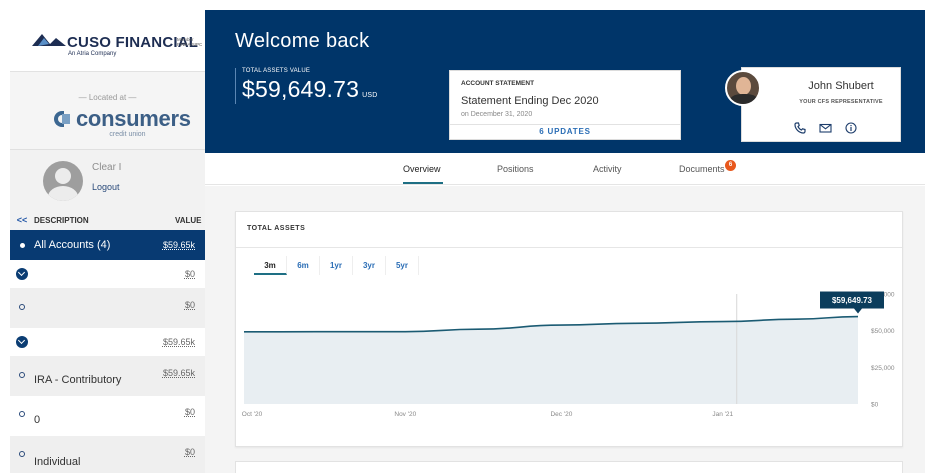 The height and width of the screenshot is (473, 925). Describe the element at coordinates (569, 467) in the screenshot. I see `secondary-card` at that location.